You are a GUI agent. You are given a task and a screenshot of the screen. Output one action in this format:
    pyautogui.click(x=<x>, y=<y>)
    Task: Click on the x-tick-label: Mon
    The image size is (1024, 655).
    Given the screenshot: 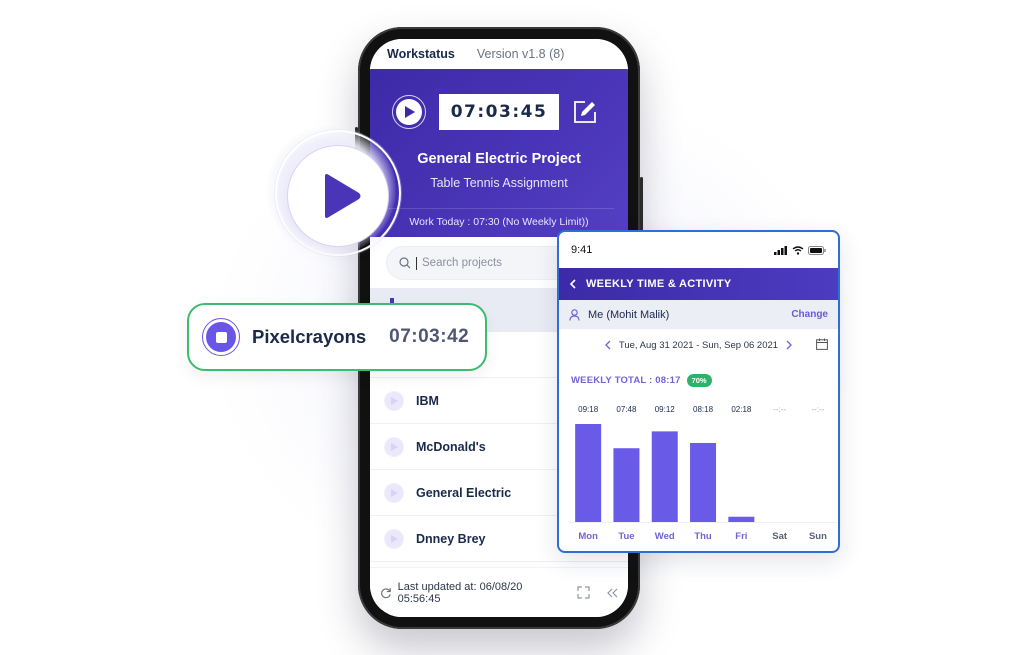 What is the action you would take?
    pyautogui.click(x=588, y=536)
    